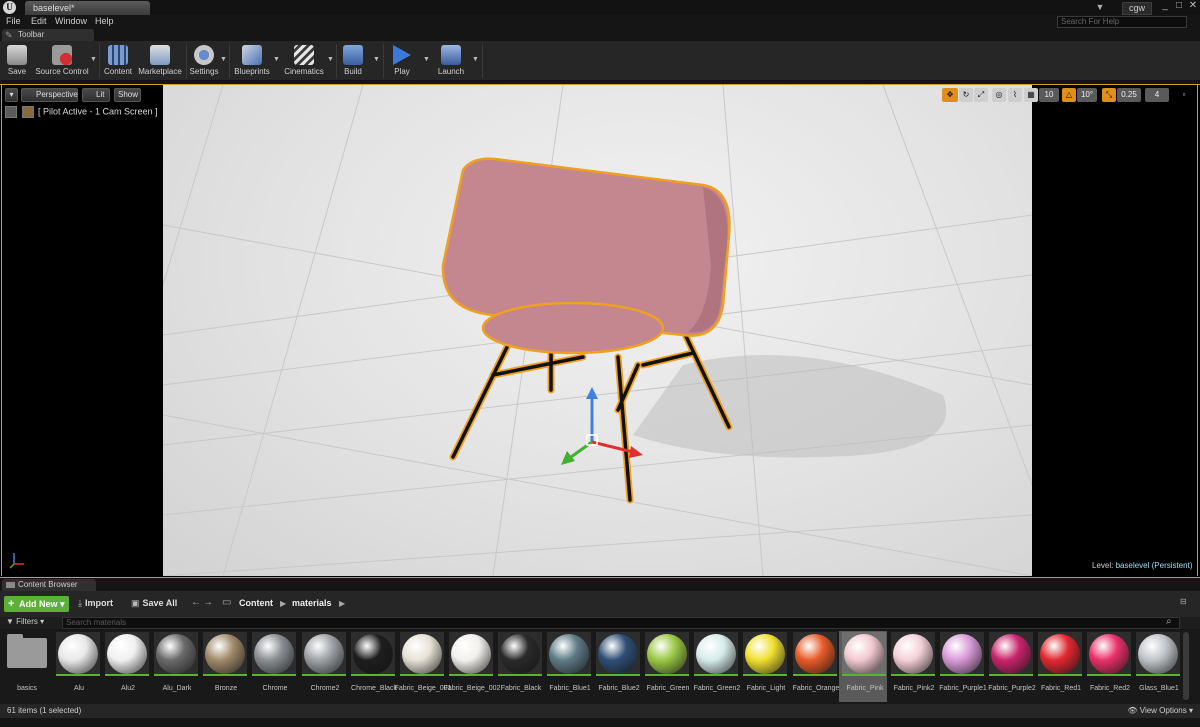  I want to click on asset-tile: Fabric_Orange, so click(816, 666).